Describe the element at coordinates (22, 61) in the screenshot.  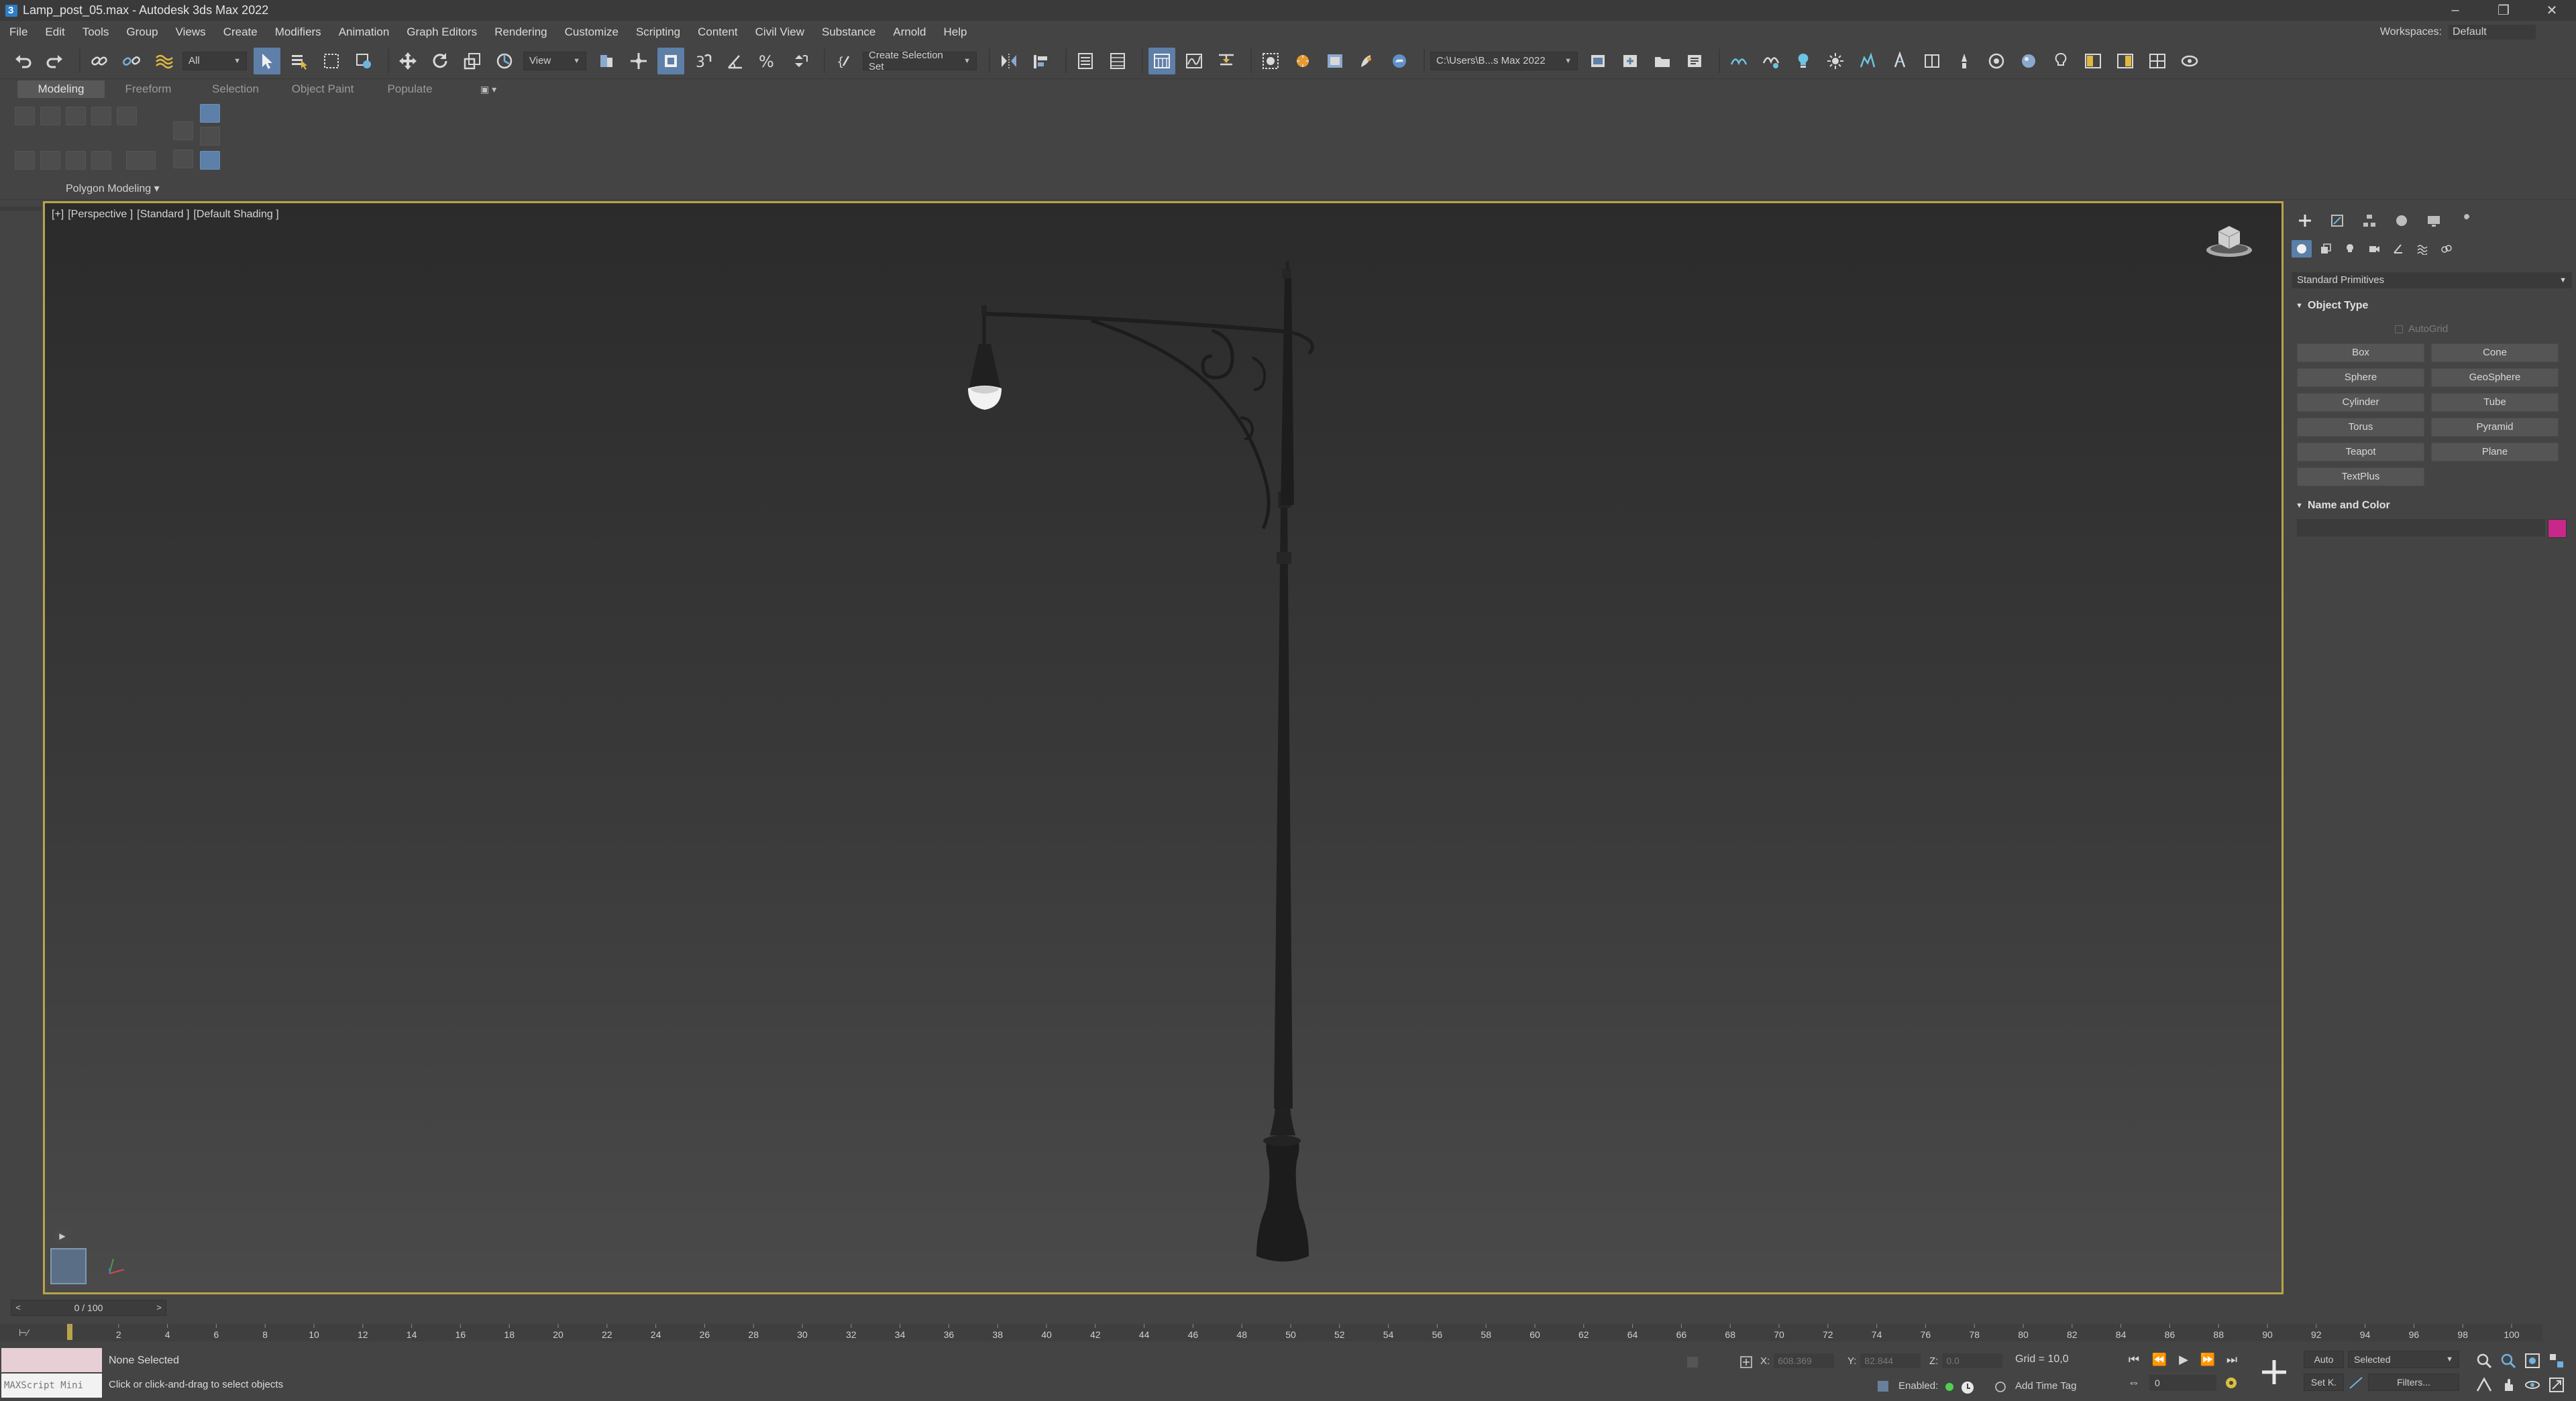
I see `undo-icon` at that location.